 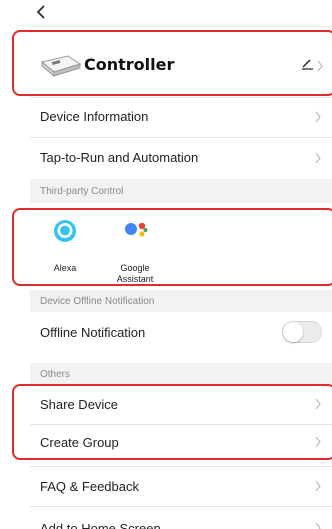 What do you see at coordinates (181, 486) in the screenshot?
I see `menu-faq-feedback: FAQ & Feedback` at bounding box center [181, 486].